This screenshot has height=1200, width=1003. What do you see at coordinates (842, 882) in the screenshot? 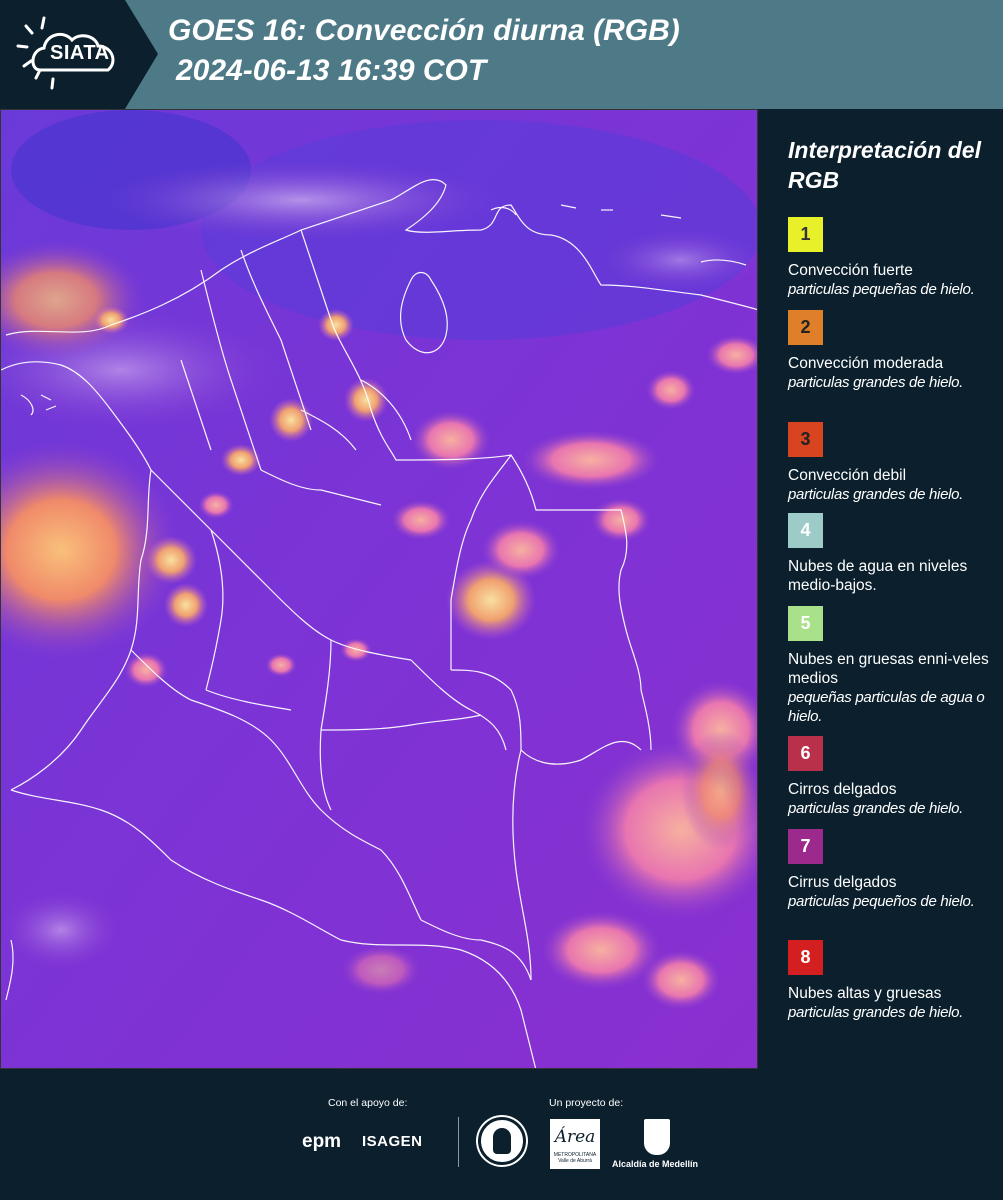
I see `legend-label-7: Cirrus delgados` at bounding box center [842, 882].